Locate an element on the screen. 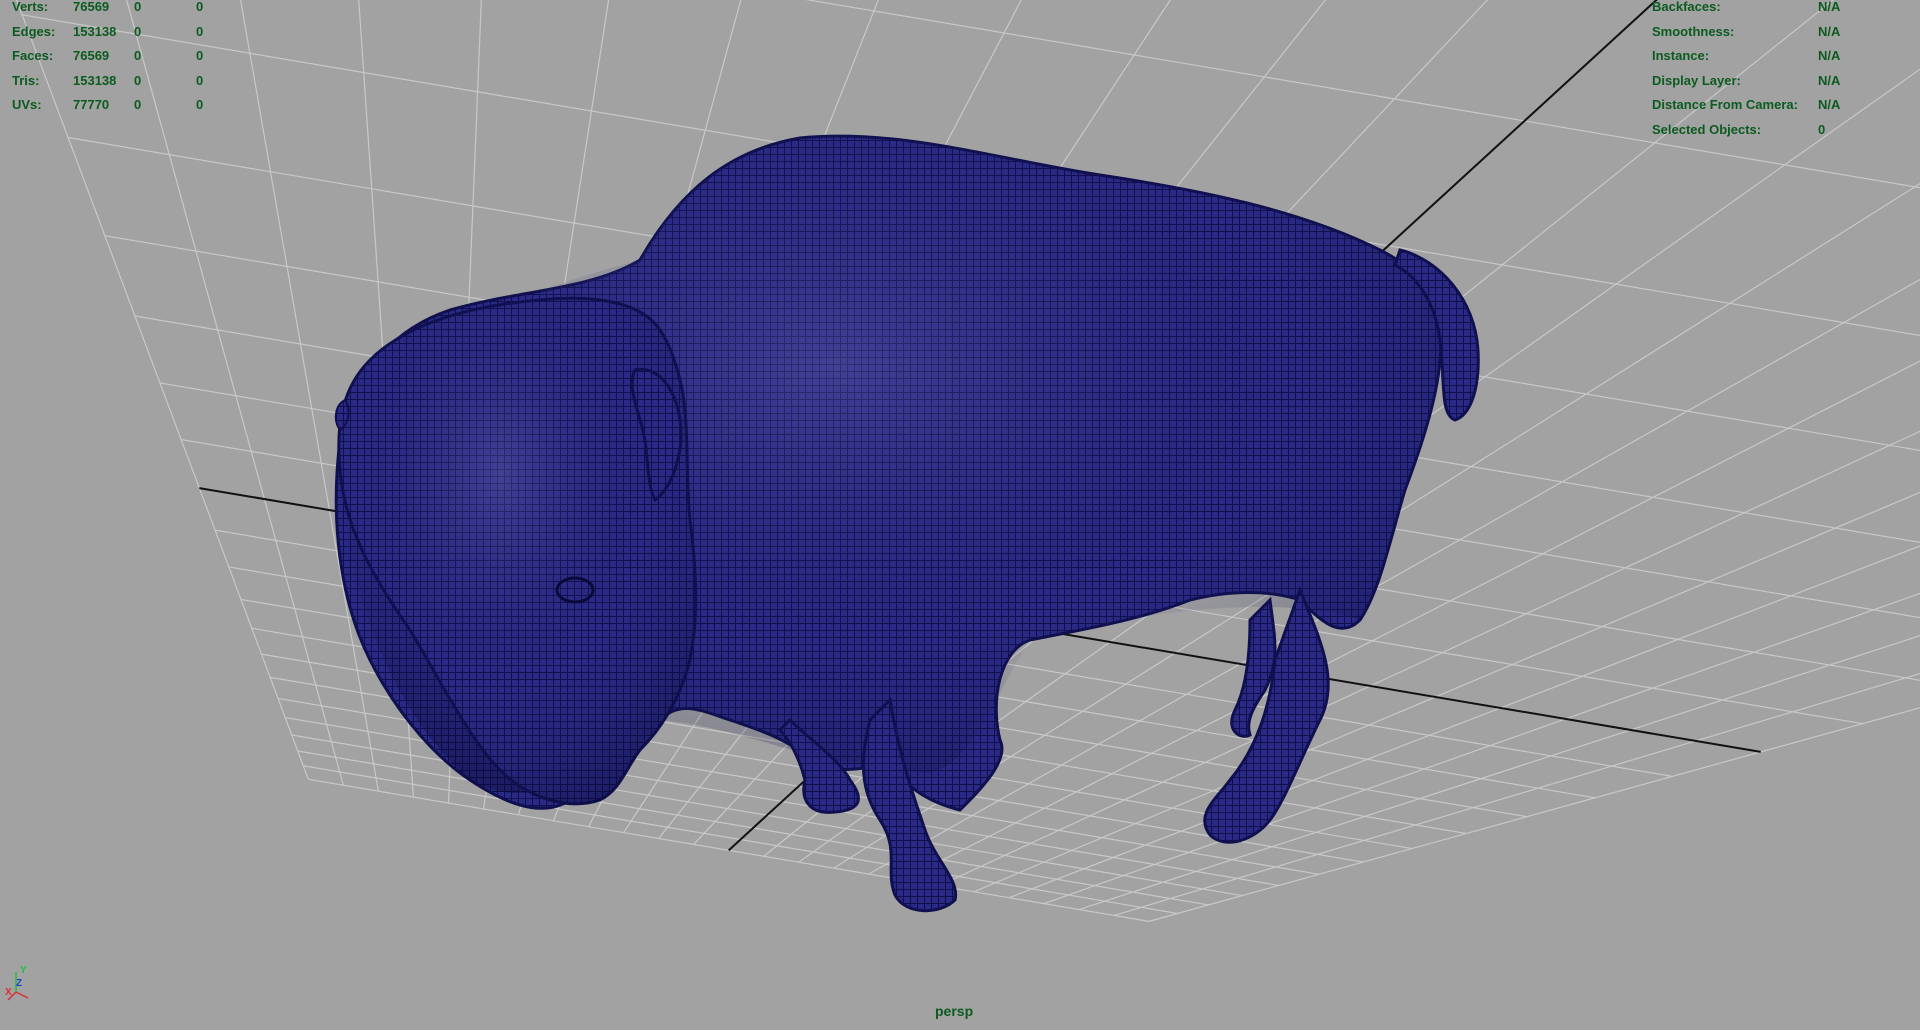 The width and height of the screenshot is (1920, 1030). poly-count-label: Verts: is located at coordinates (30, 7).